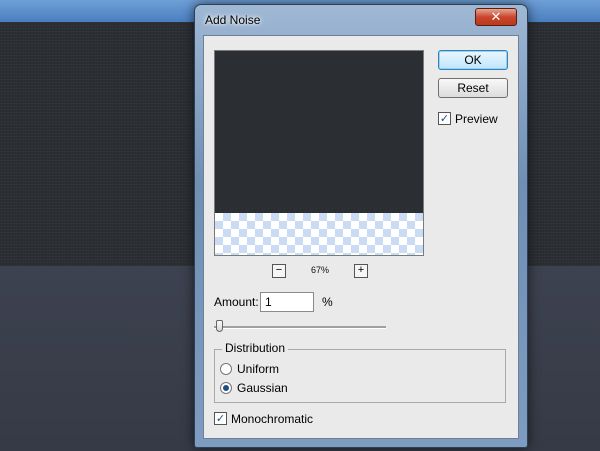 This screenshot has height=451, width=600. I want to click on monochromatic-checkbox: ✓, so click(220, 418).